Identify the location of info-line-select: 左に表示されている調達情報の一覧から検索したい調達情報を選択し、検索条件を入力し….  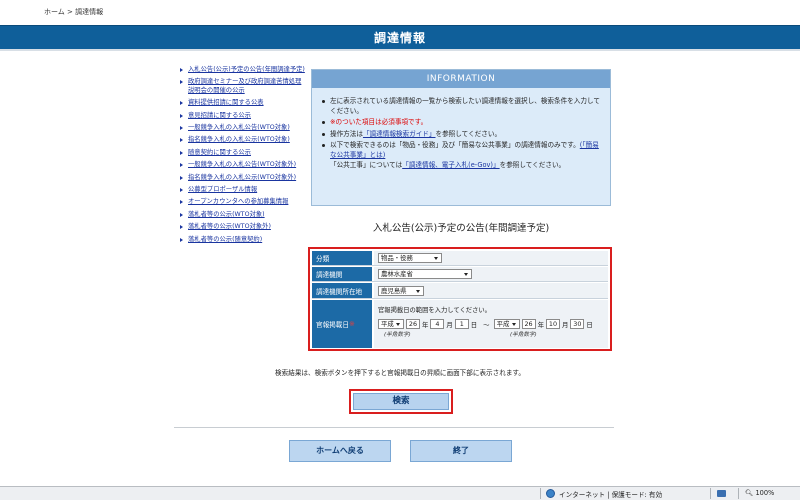
(462, 106).